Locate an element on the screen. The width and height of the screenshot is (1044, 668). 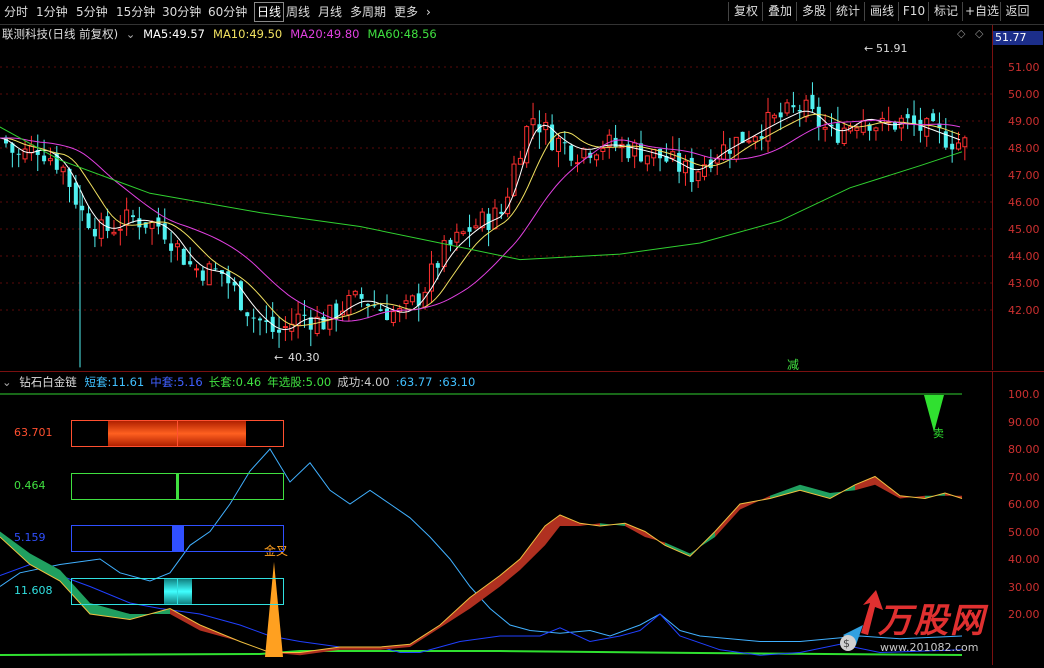
chevron-down-icon: ⌄ is located at coordinates (131, 34).